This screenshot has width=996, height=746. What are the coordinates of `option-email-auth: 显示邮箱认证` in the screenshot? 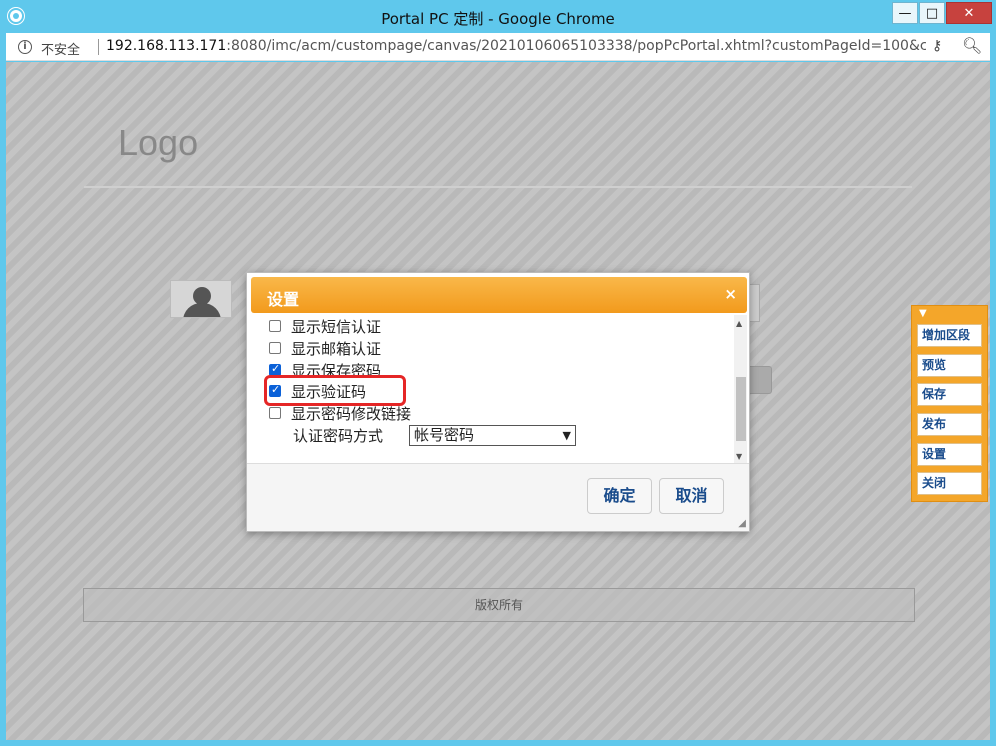 It's located at (325, 348).